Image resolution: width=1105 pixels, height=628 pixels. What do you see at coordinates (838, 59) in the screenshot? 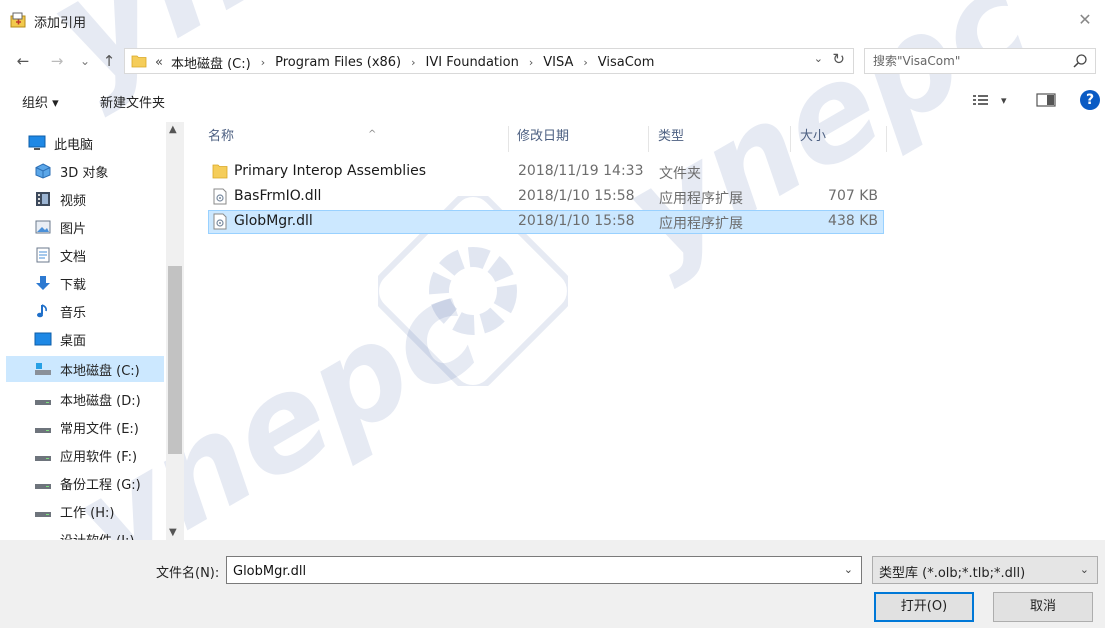
I see `refresh-icon: ↻` at bounding box center [838, 59].